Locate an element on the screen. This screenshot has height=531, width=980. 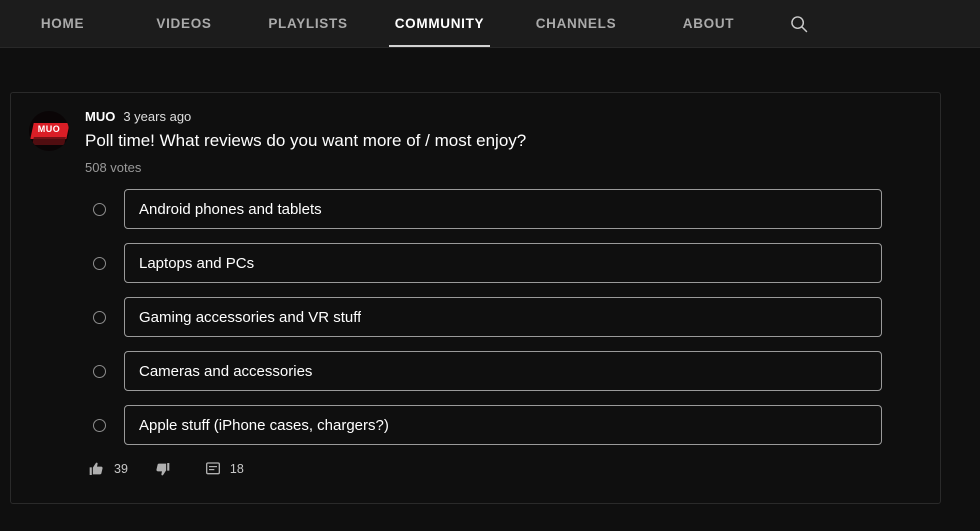
post-meta: MUO 3 years ago is located at coordinates (503, 116).